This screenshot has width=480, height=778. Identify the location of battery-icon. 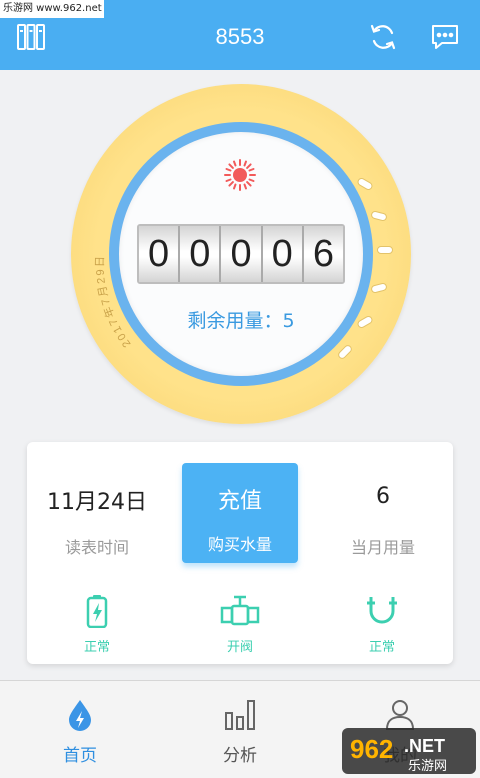
(97, 611).